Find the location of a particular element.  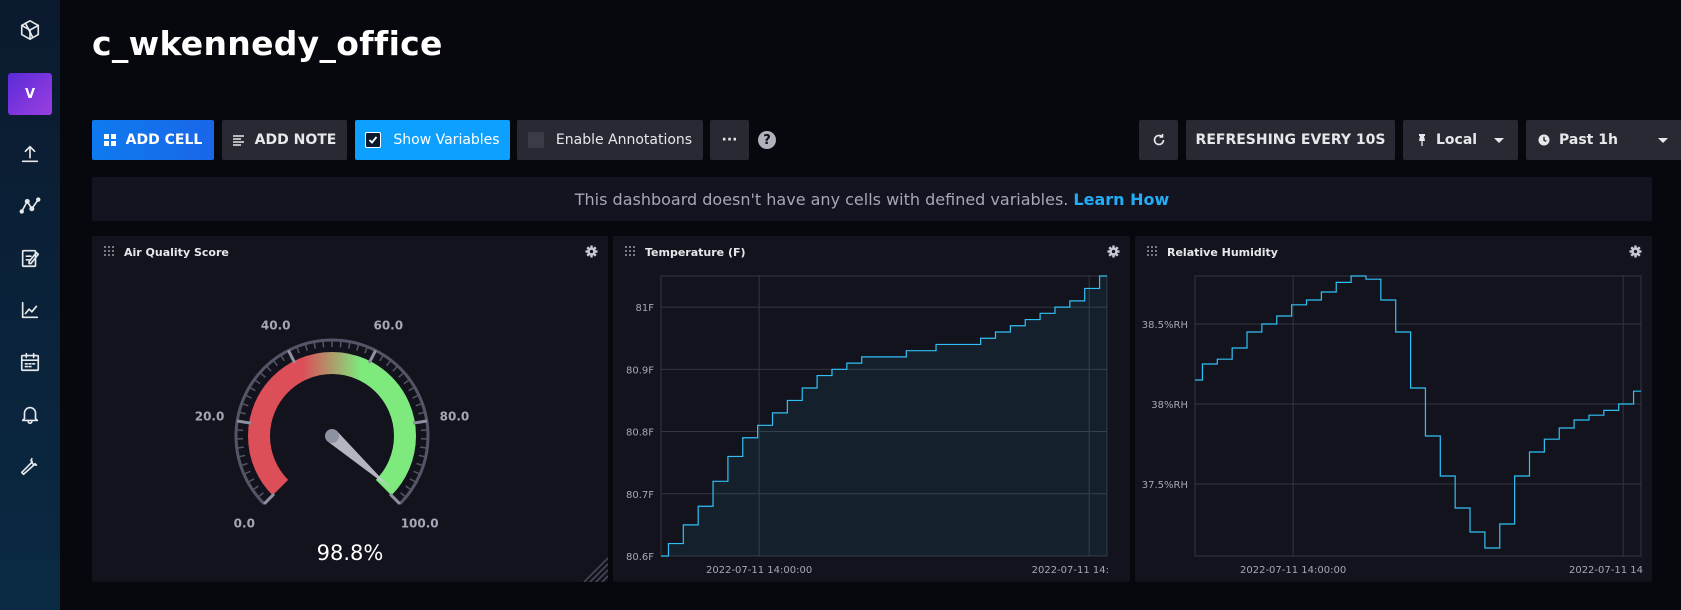

refresh-button is located at coordinates (1158, 140).